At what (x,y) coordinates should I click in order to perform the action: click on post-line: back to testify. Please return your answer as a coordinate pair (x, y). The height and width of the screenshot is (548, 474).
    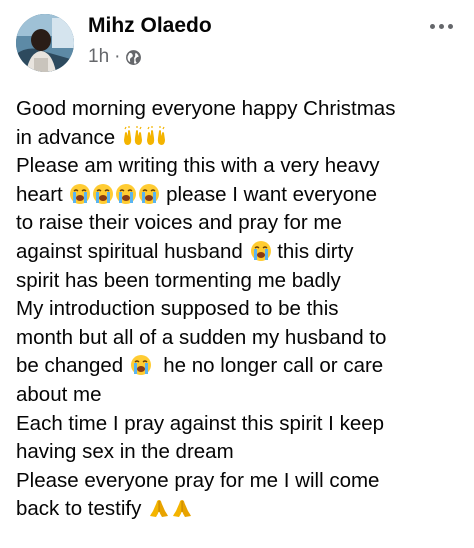
    Looking at the image, I should click on (241, 509).